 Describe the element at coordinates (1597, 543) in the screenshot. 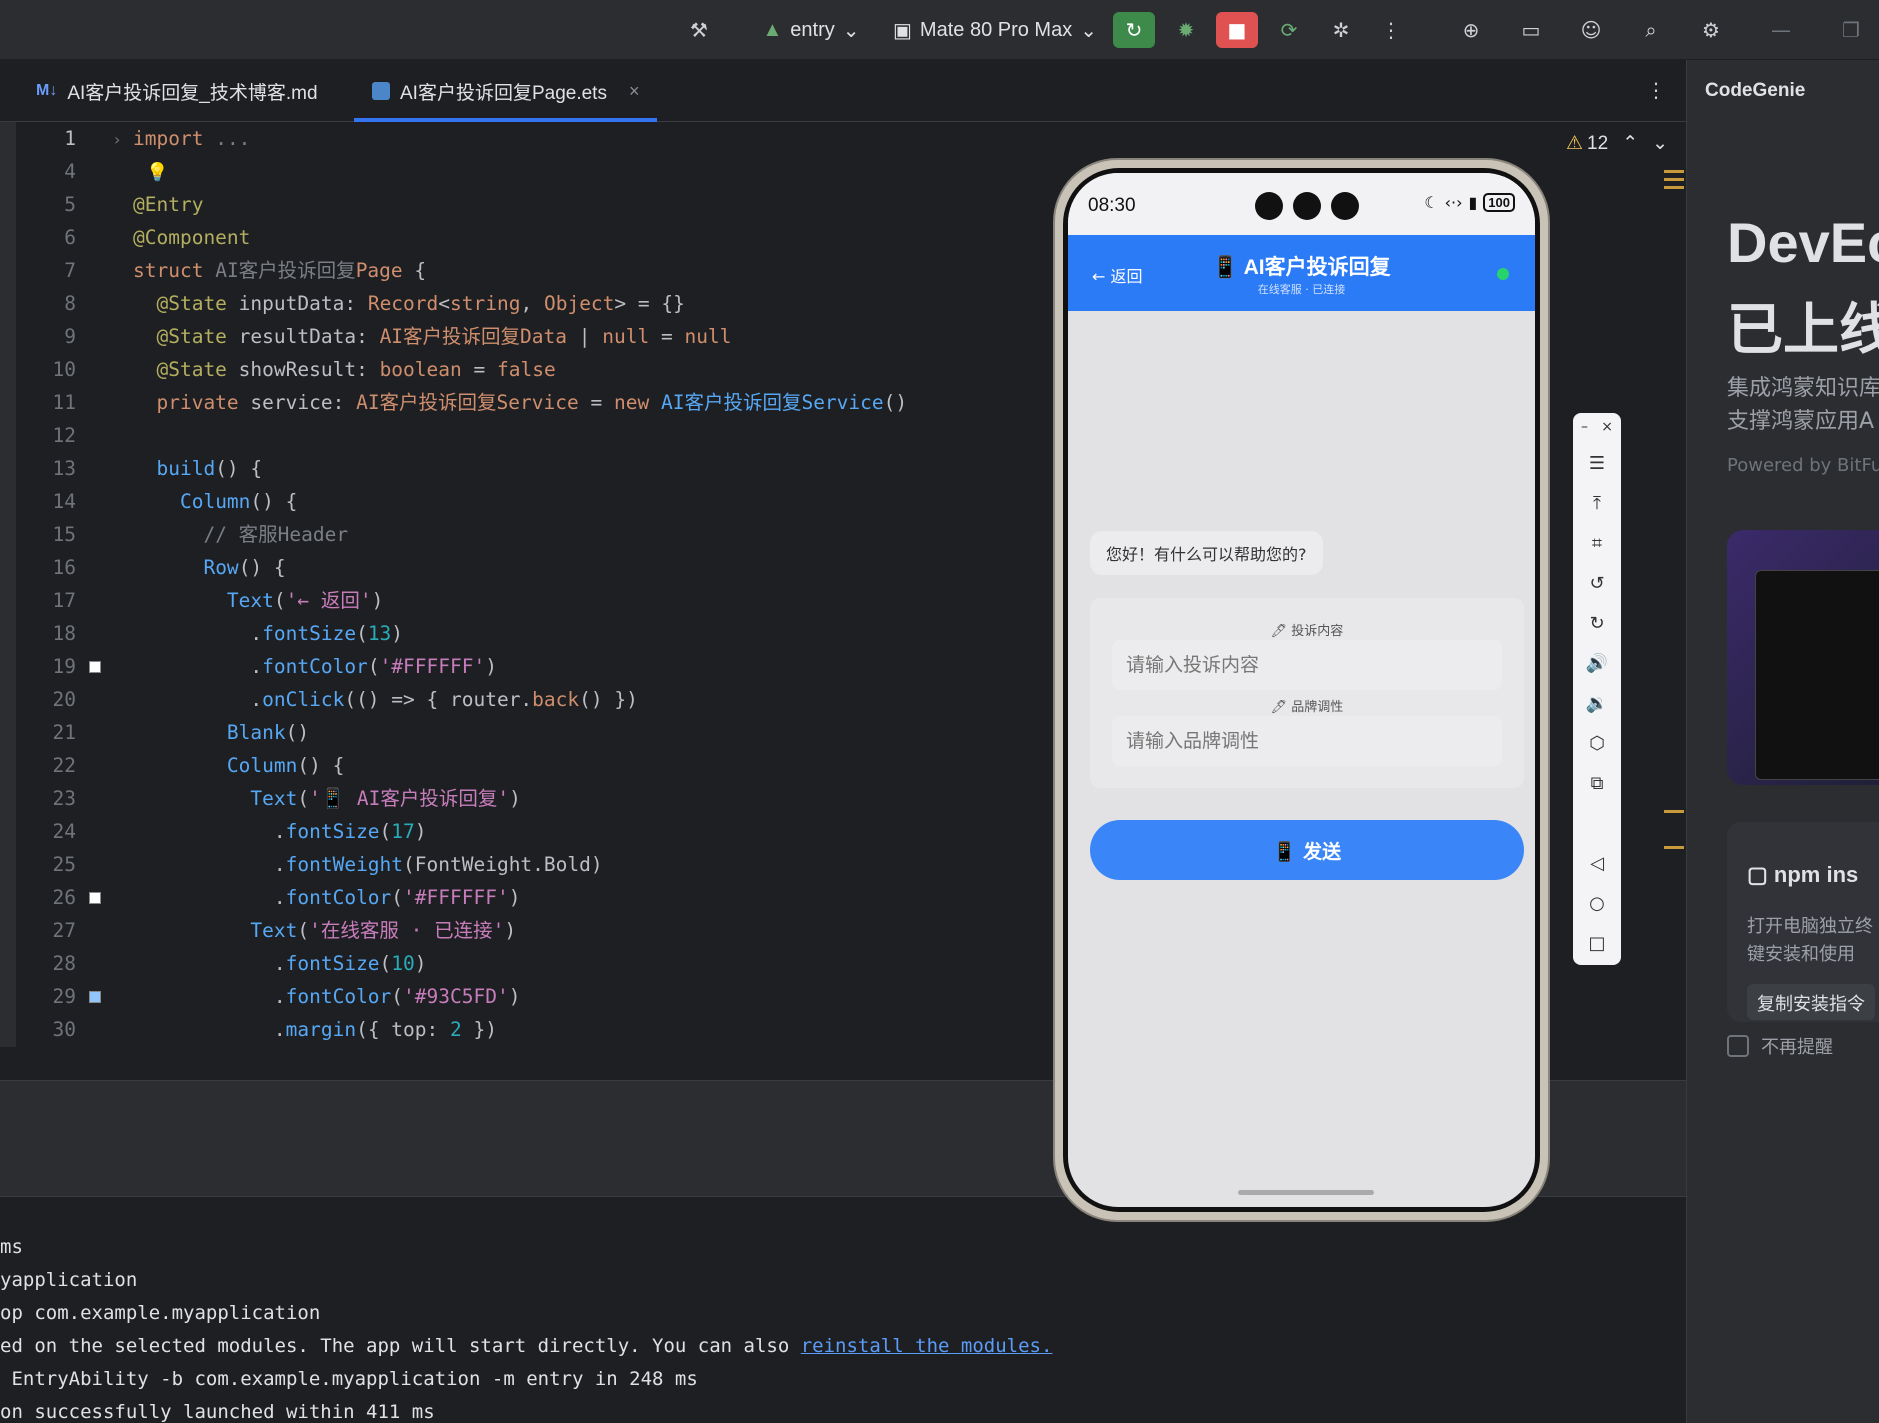

I see `crop-icon: ⌗` at that location.